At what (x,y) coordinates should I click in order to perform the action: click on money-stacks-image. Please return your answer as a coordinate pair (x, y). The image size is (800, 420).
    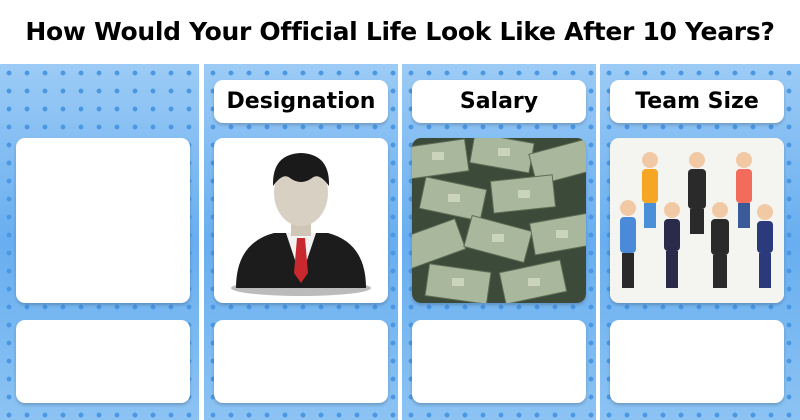
    Looking at the image, I should click on (499, 220).